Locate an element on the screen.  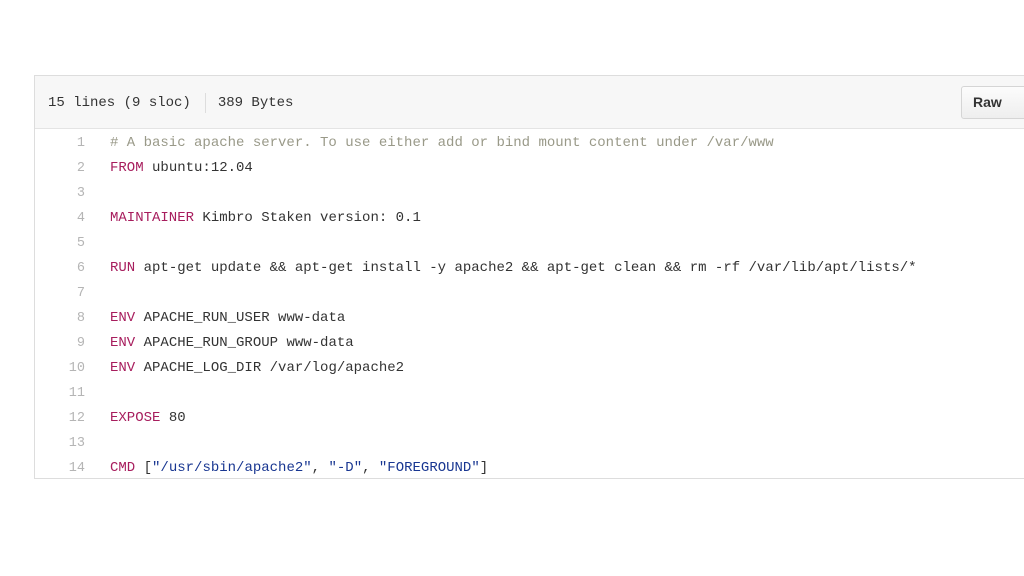
line-number: 10 is located at coordinates (60, 368).